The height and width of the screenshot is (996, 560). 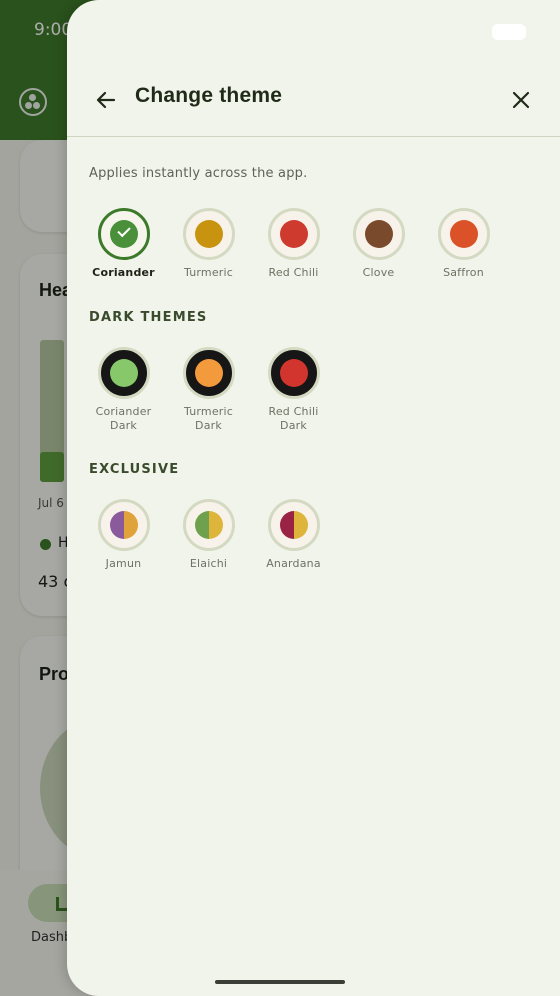 What do you see at coordinates (509, 32) in the screenshot?
I see `battery-icon` at bounding box center [509, 32].